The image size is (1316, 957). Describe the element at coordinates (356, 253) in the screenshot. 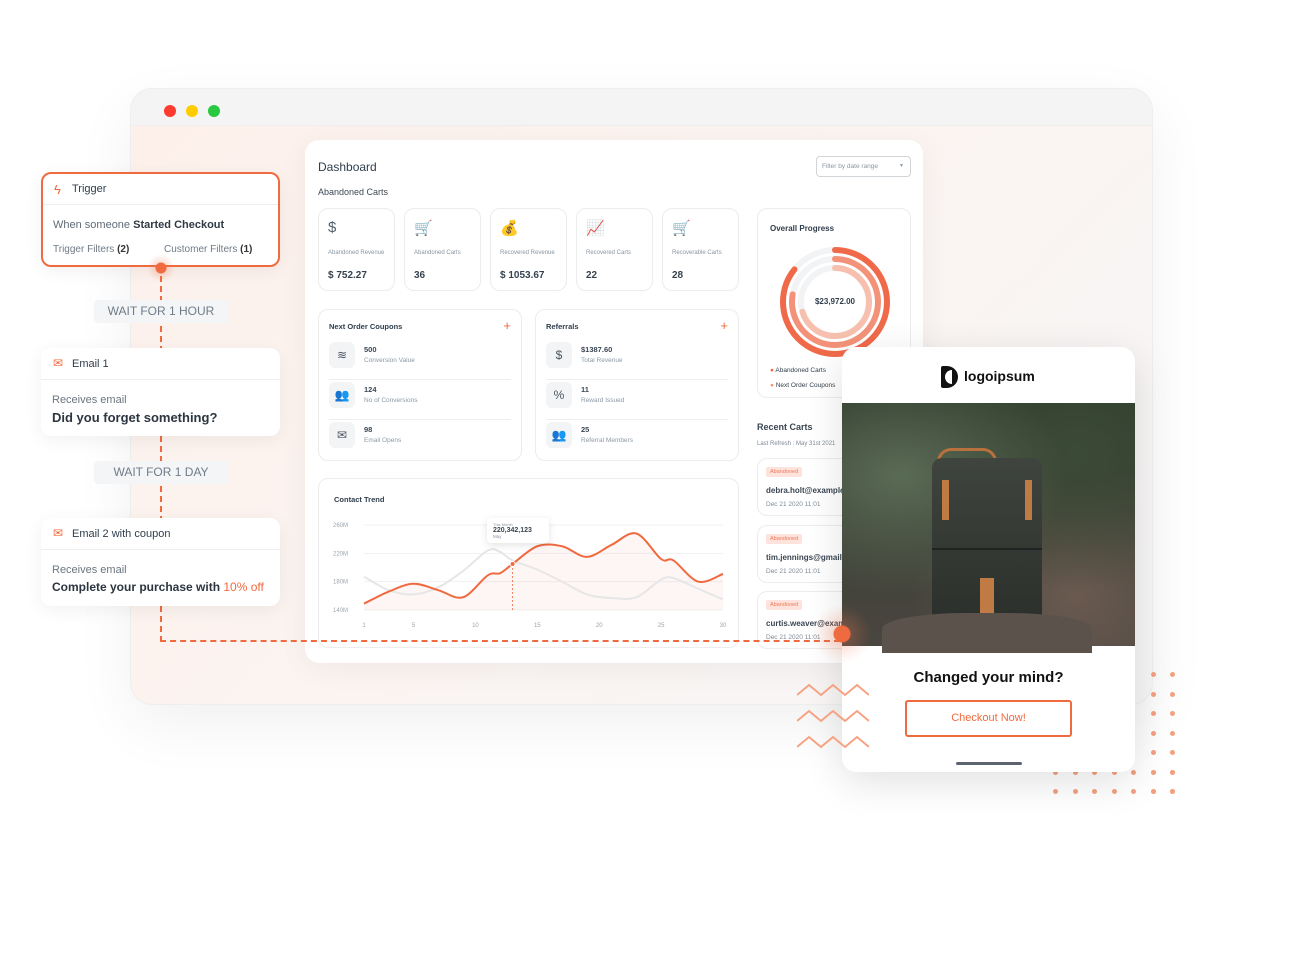

I see `kpi-label: Abandoned Revenue` at that location.